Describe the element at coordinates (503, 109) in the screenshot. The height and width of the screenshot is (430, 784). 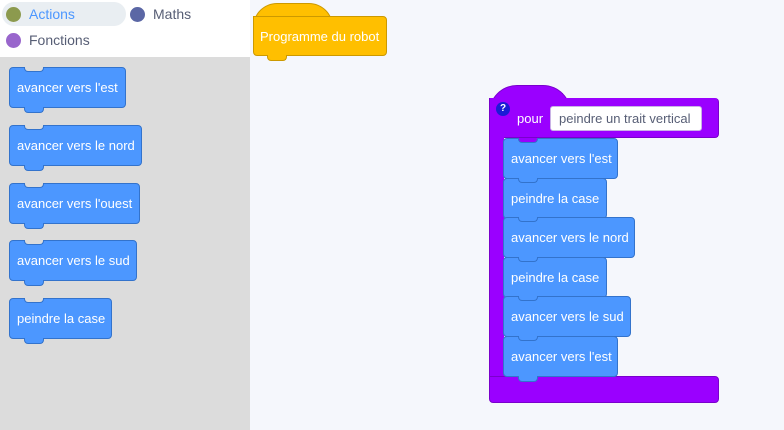
I see `help-icon: ?` at that location.